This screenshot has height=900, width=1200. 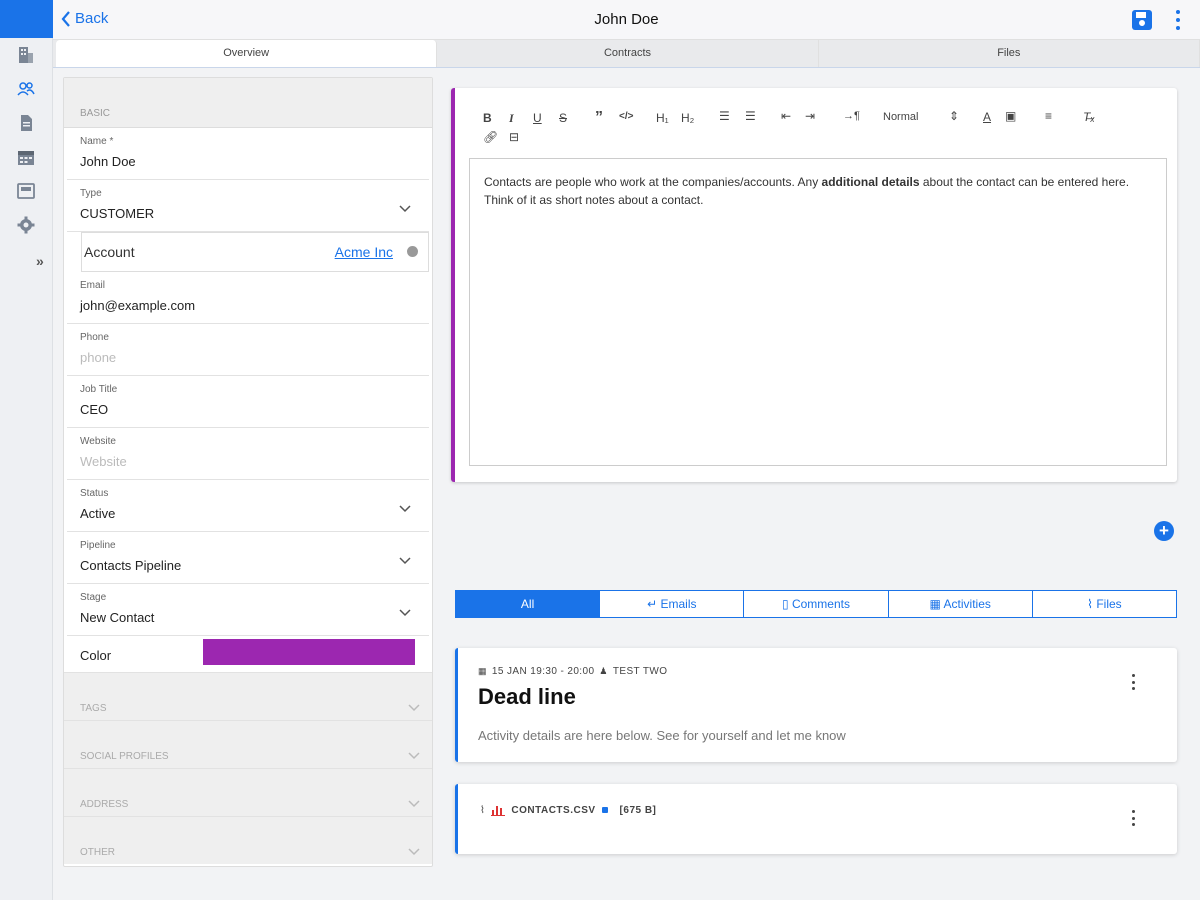 What do you see at coordinates (820, 604) in the screenshot?
I see `filter-comments-label: Comments` at bounding box center [820, 604].